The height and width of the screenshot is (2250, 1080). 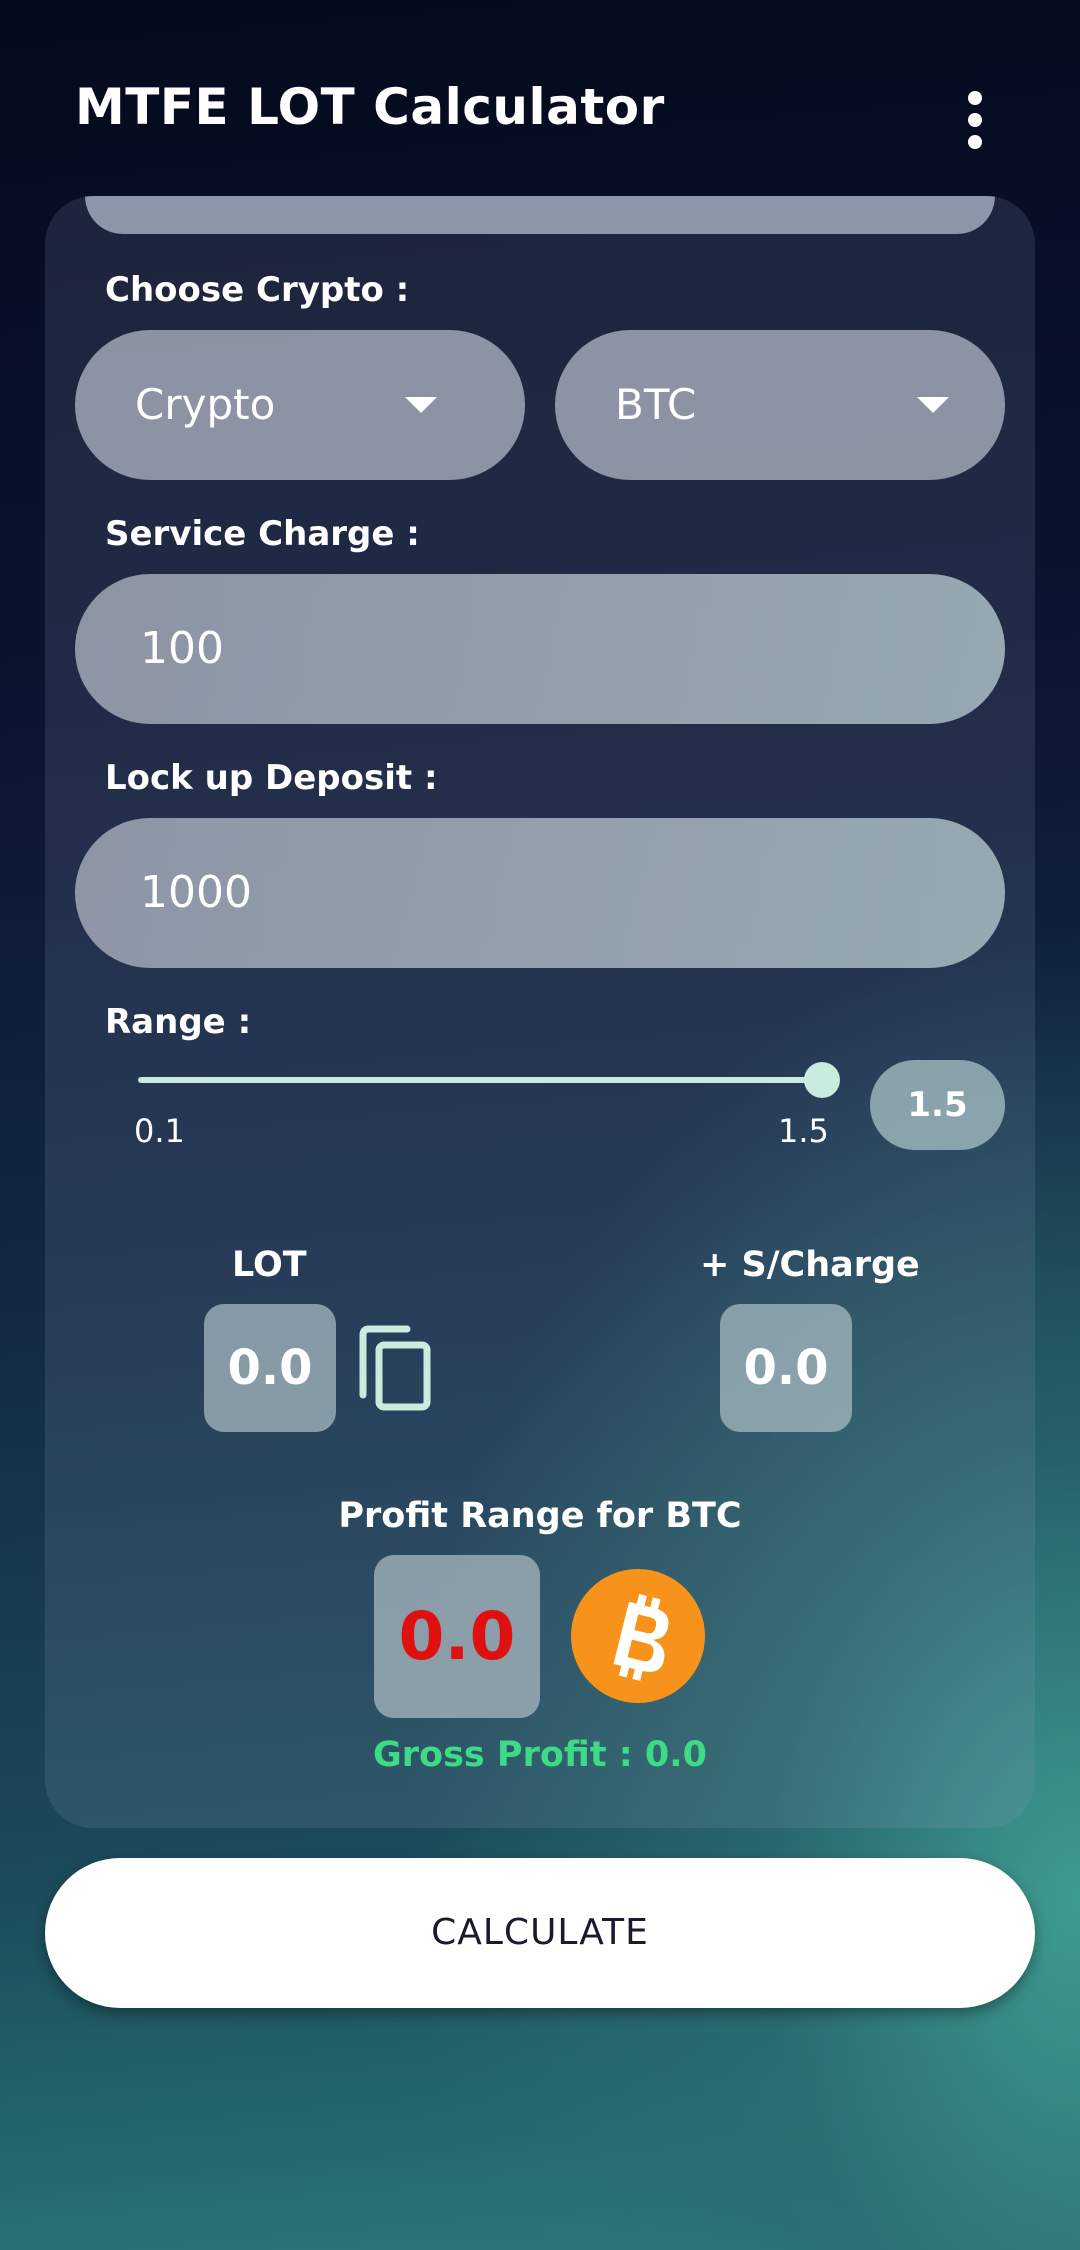 I want to click on service-charge-input: 100, so click(x=540, y=649).